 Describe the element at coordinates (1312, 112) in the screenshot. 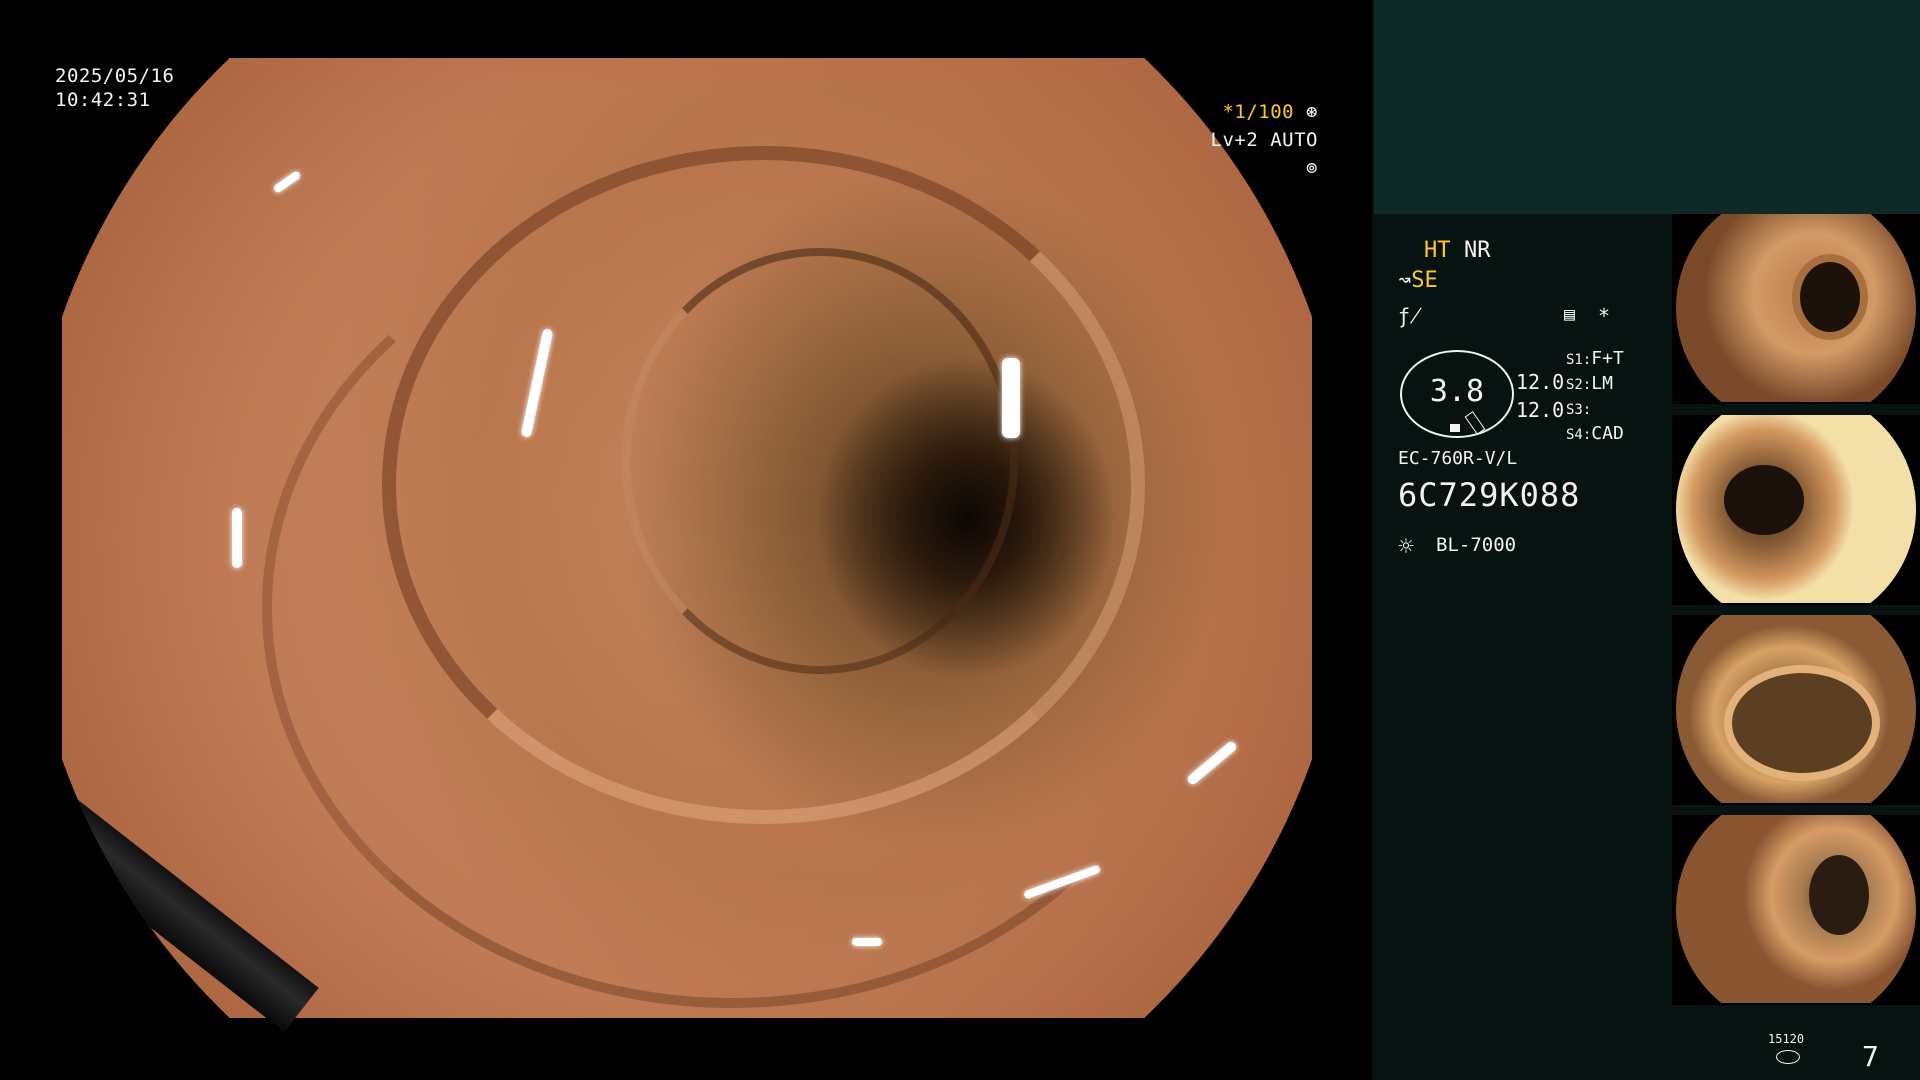

I see `aperture-icon: ⊛` at that location.